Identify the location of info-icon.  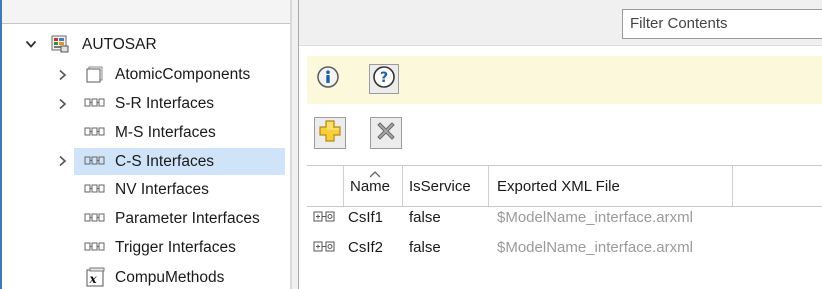
(328, 79).